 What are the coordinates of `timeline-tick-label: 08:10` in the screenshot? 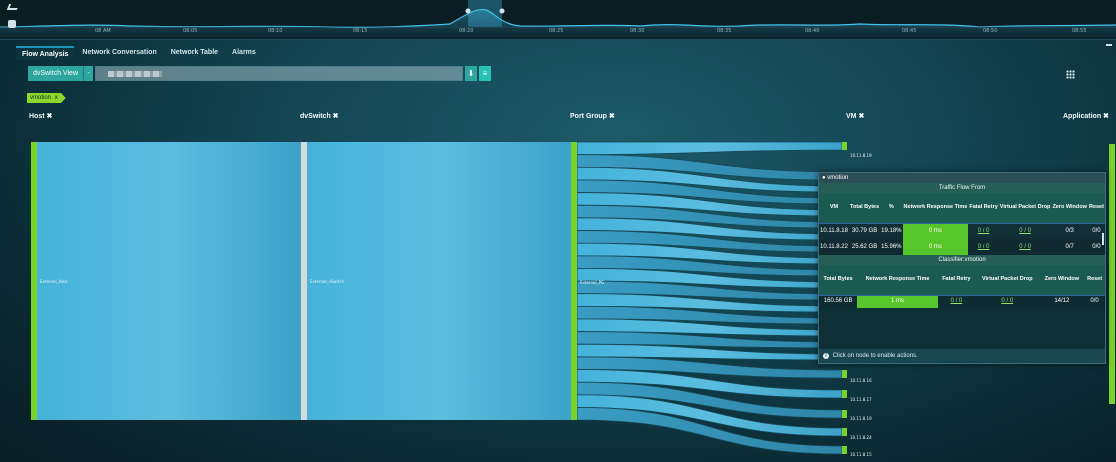 It's located at (275, 31).